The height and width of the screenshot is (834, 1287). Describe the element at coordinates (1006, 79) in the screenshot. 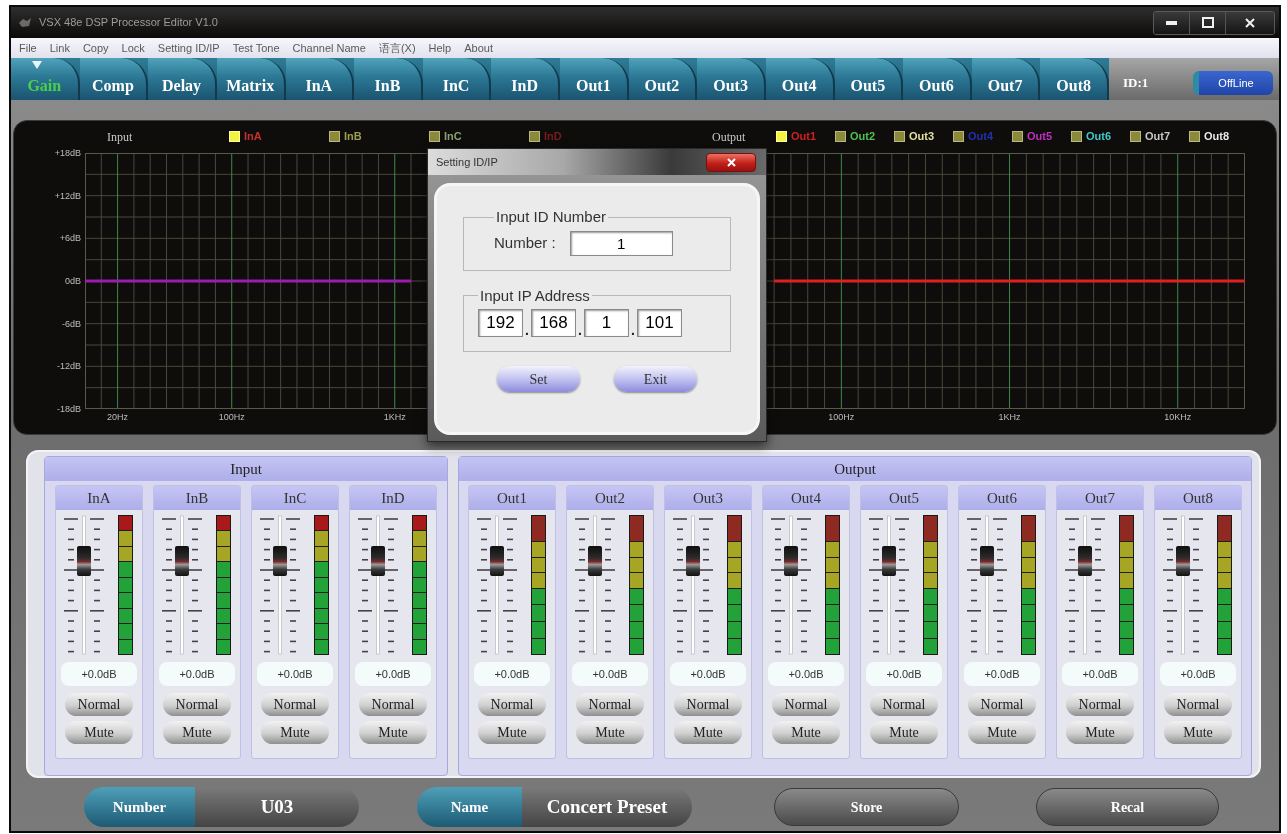

I see `tab: Out7` at that location.